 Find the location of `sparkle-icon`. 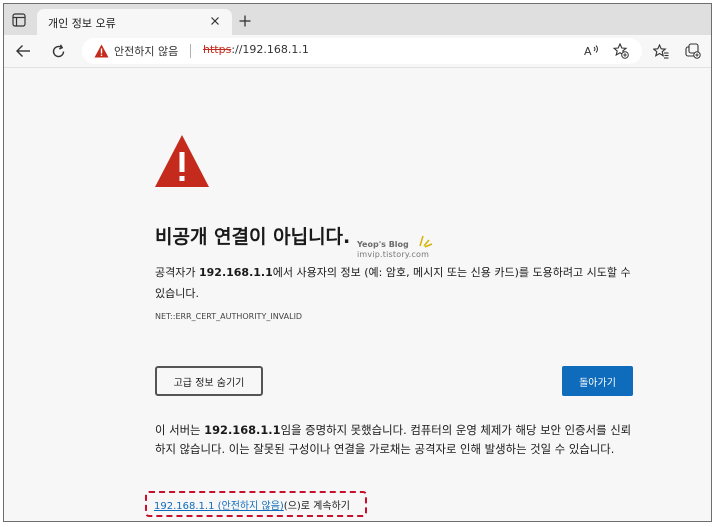

sparkle-icon is located at coordinates (426, 241).